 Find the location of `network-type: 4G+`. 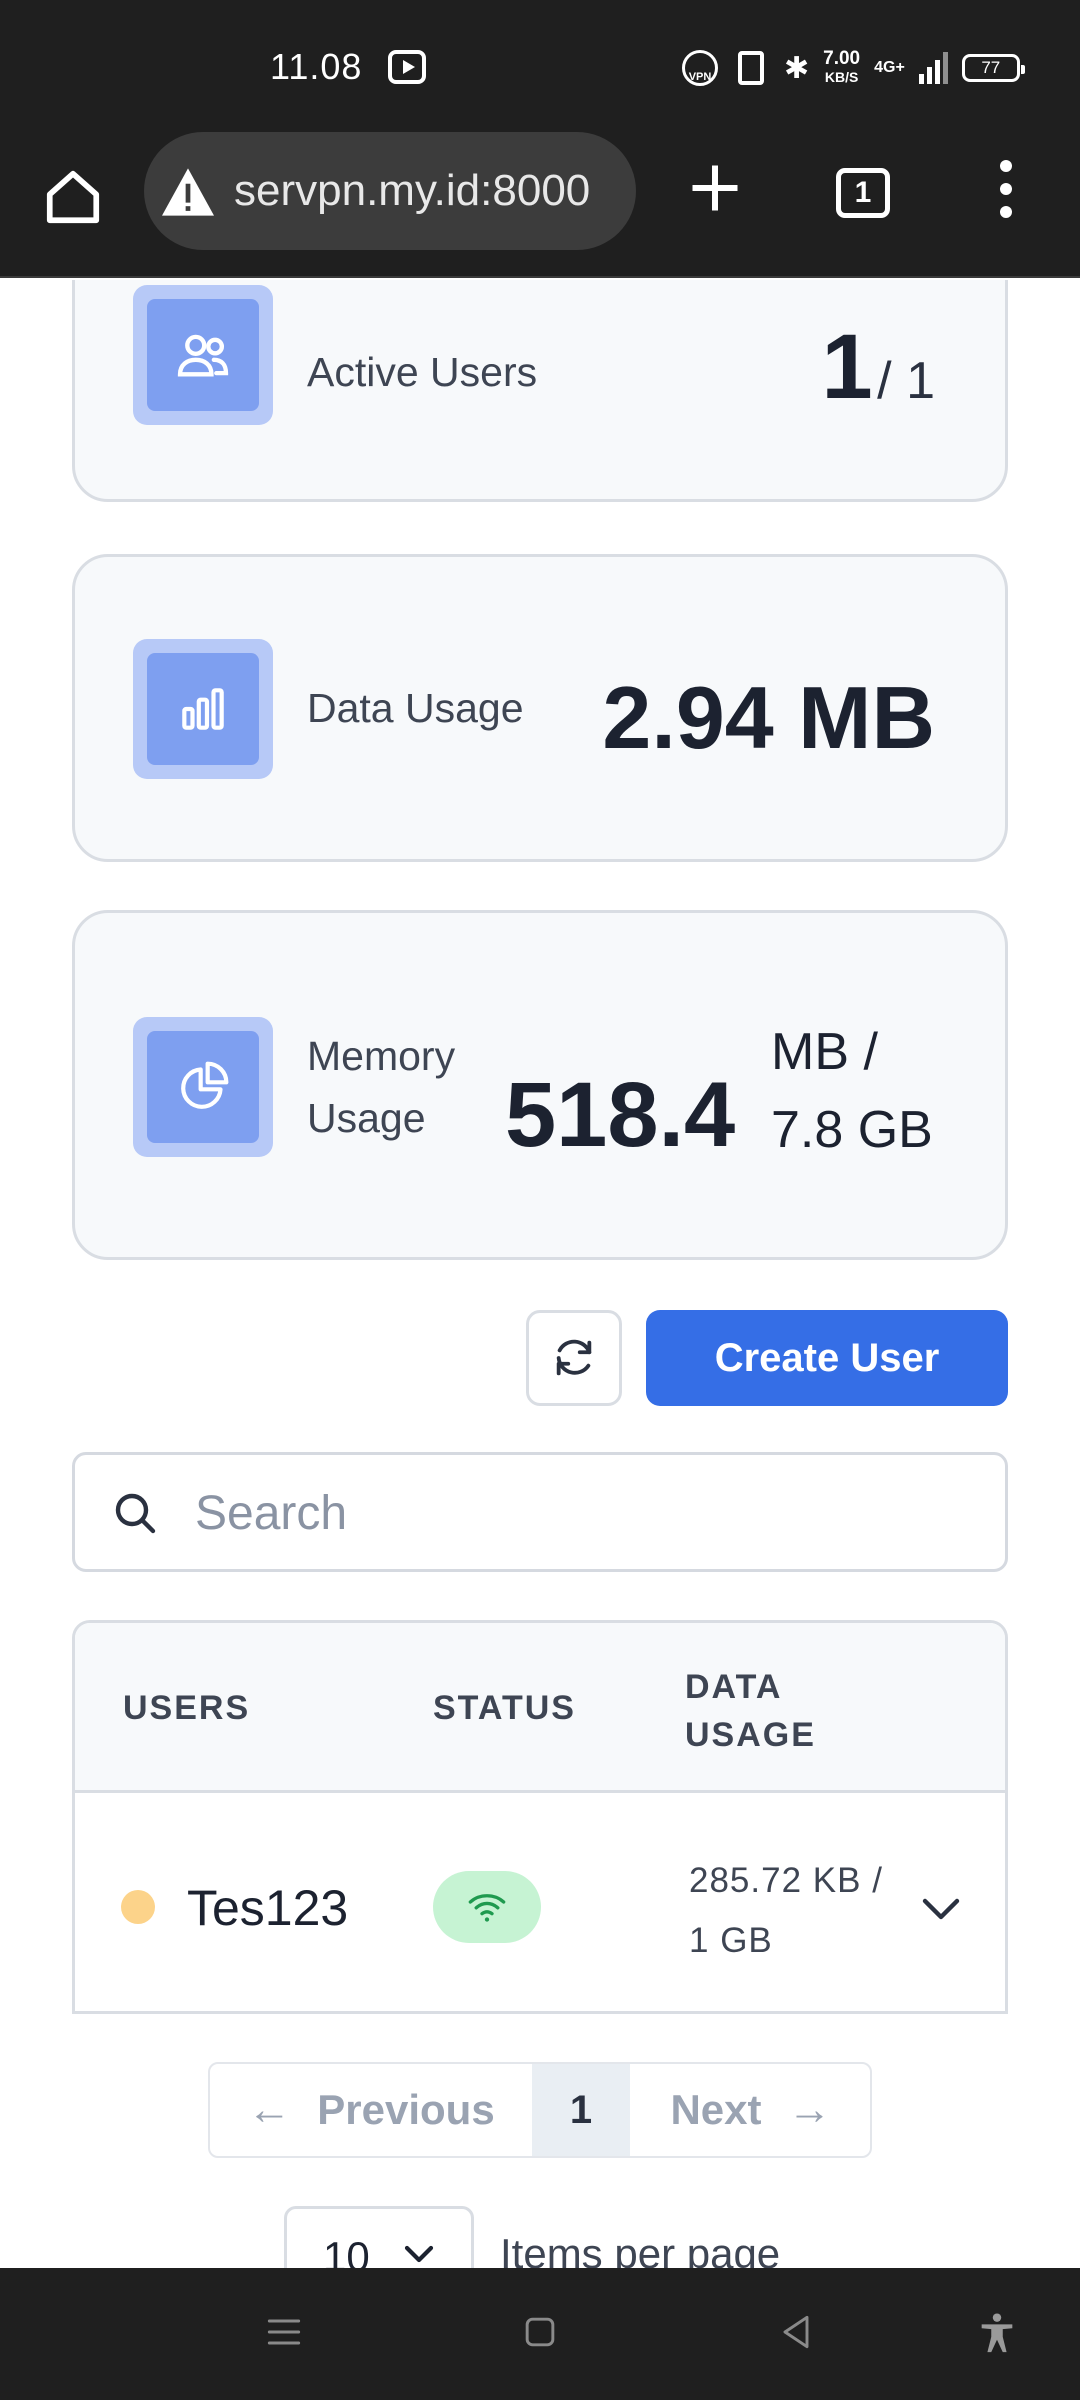

network-type: 4G+ is located at coordinates (889, 67).